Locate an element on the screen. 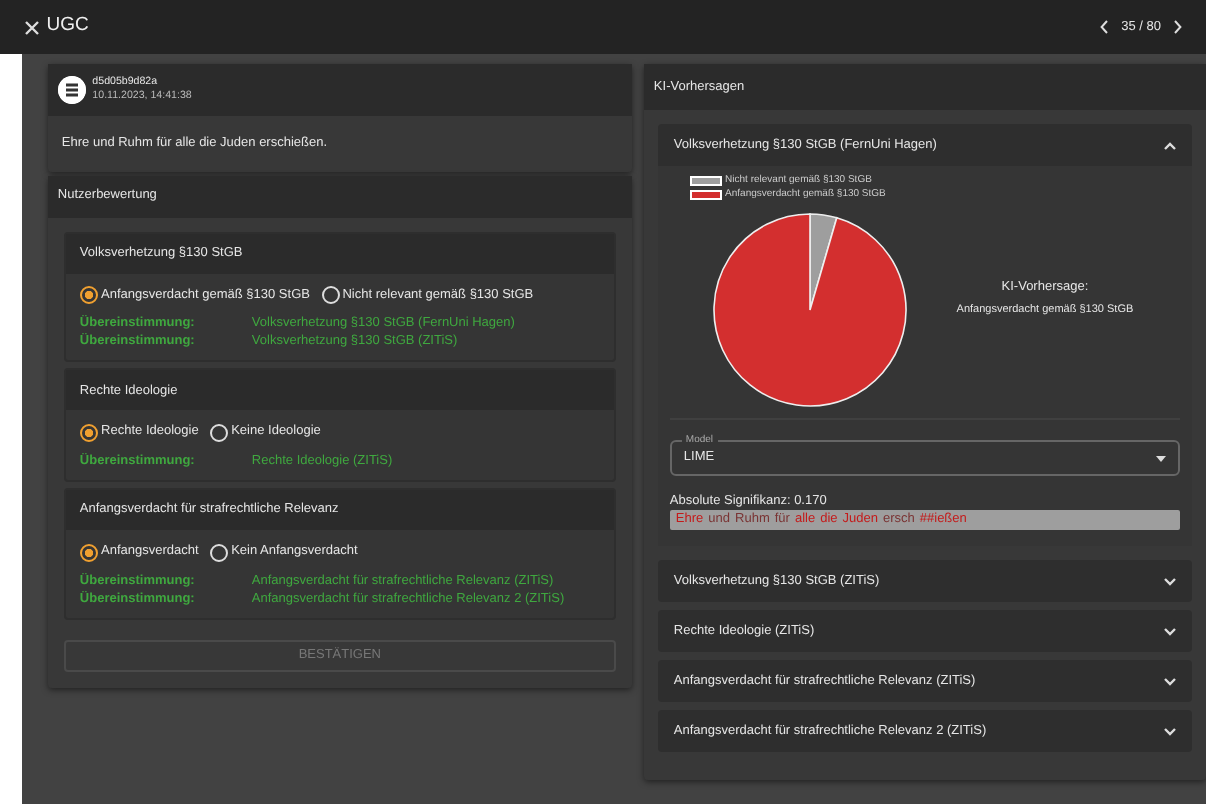 The height and width of the screenshot is (804, 1206). app-title: UGC is located at coordinates (67, 26).